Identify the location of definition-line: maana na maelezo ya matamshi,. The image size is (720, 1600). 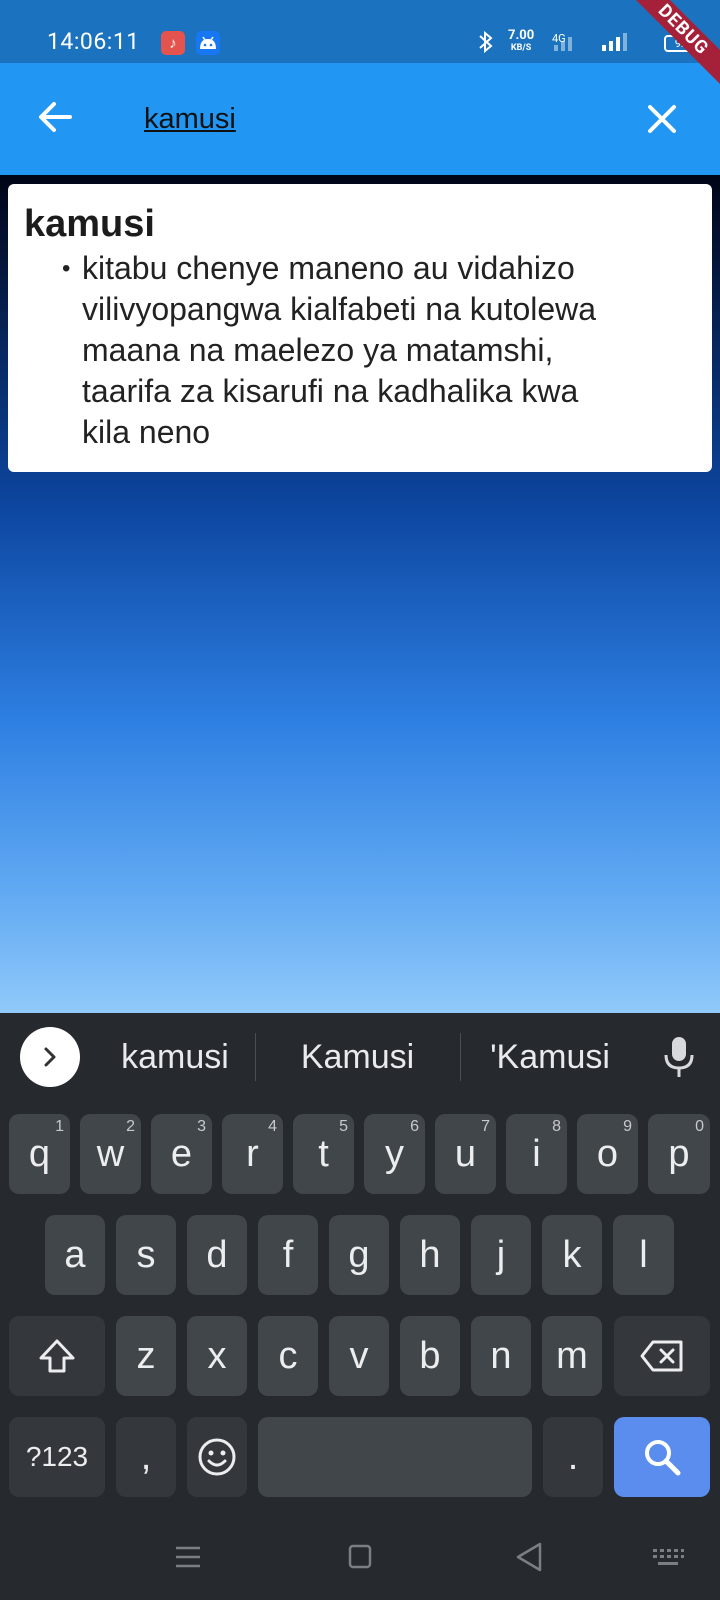
(318, 350).